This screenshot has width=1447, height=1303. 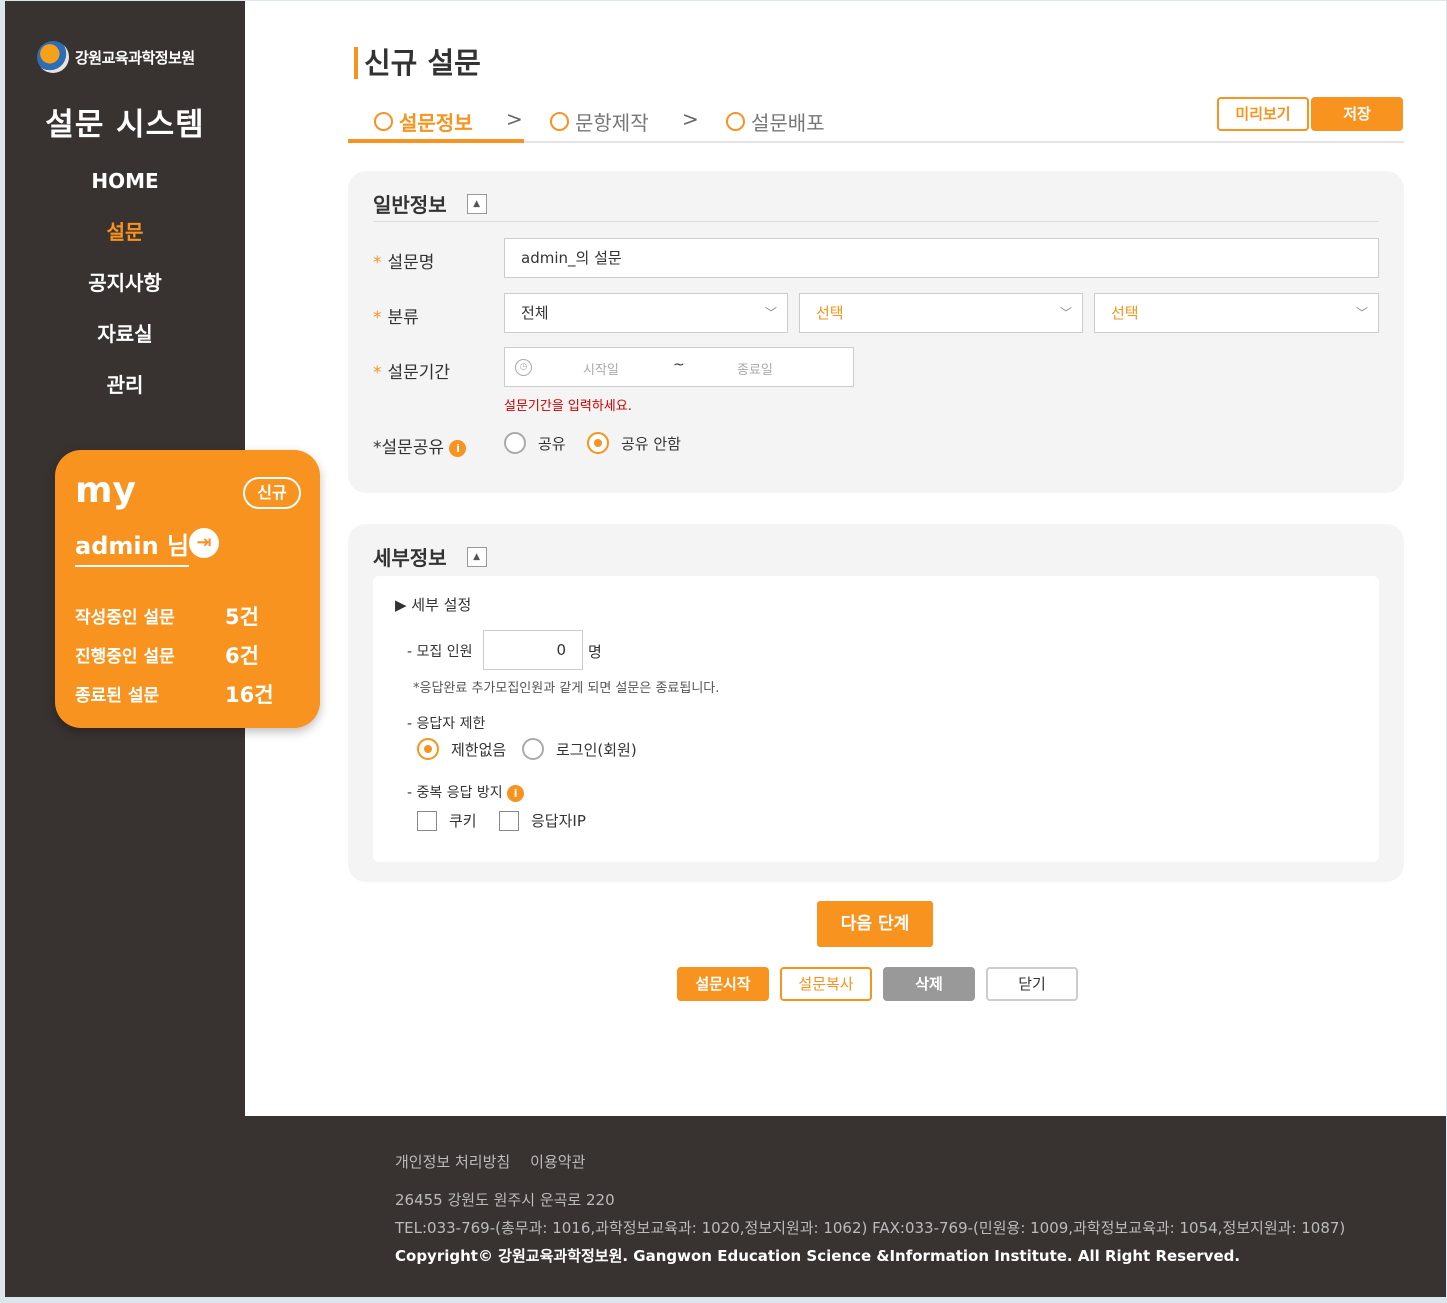 I want to click on panel-header: 세부정보 ▲, so click(x=430, y=556).